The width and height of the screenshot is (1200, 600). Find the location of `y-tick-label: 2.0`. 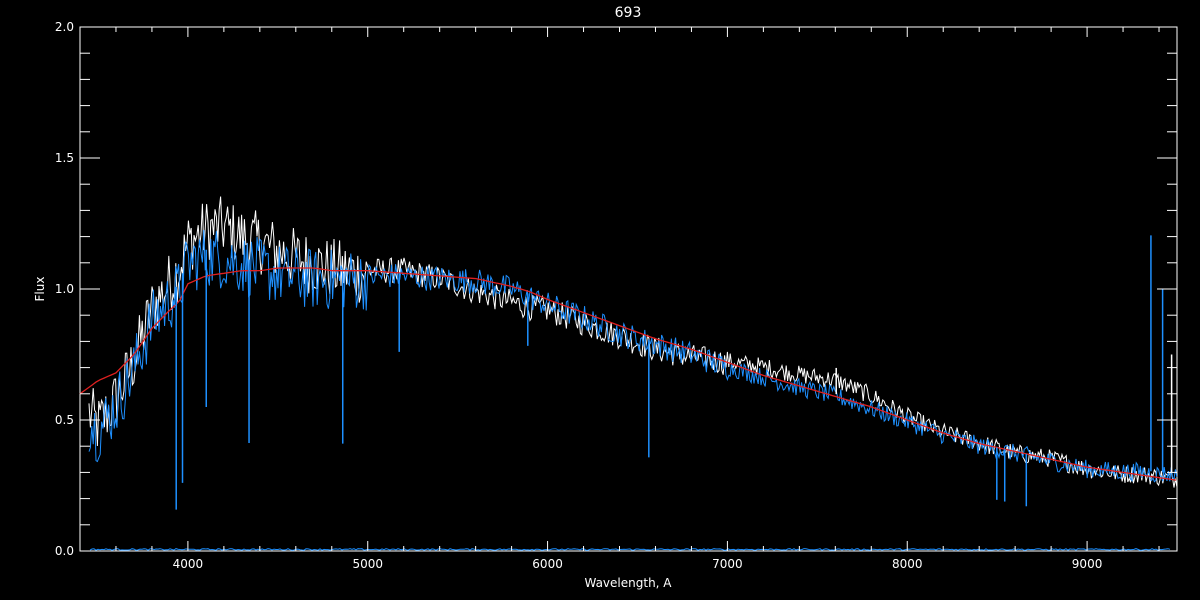

y-tick-label: 2.0 is located at coordinates (64, 27).